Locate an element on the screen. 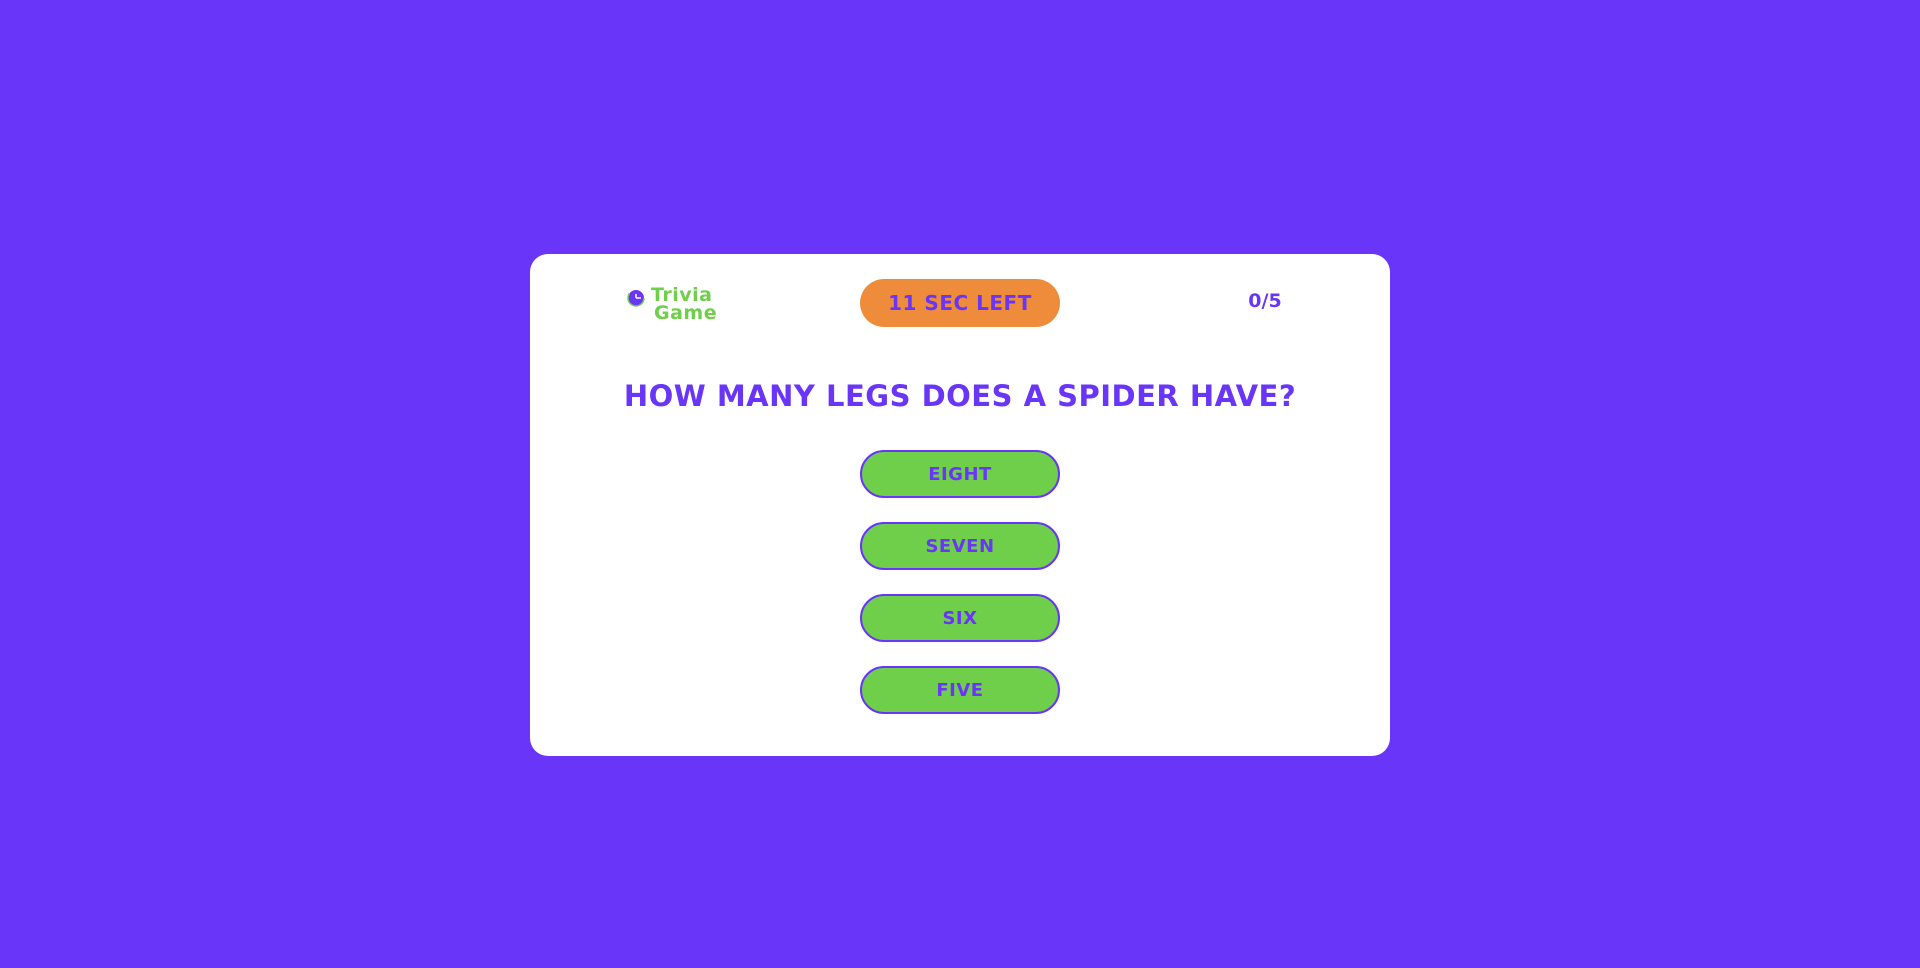  answer-button-six: Six is located at coordinates (960, 618).